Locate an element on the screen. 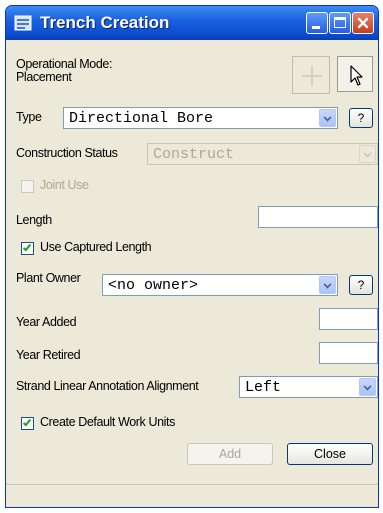  type-select-arrow is located at coordinates (327, 118).